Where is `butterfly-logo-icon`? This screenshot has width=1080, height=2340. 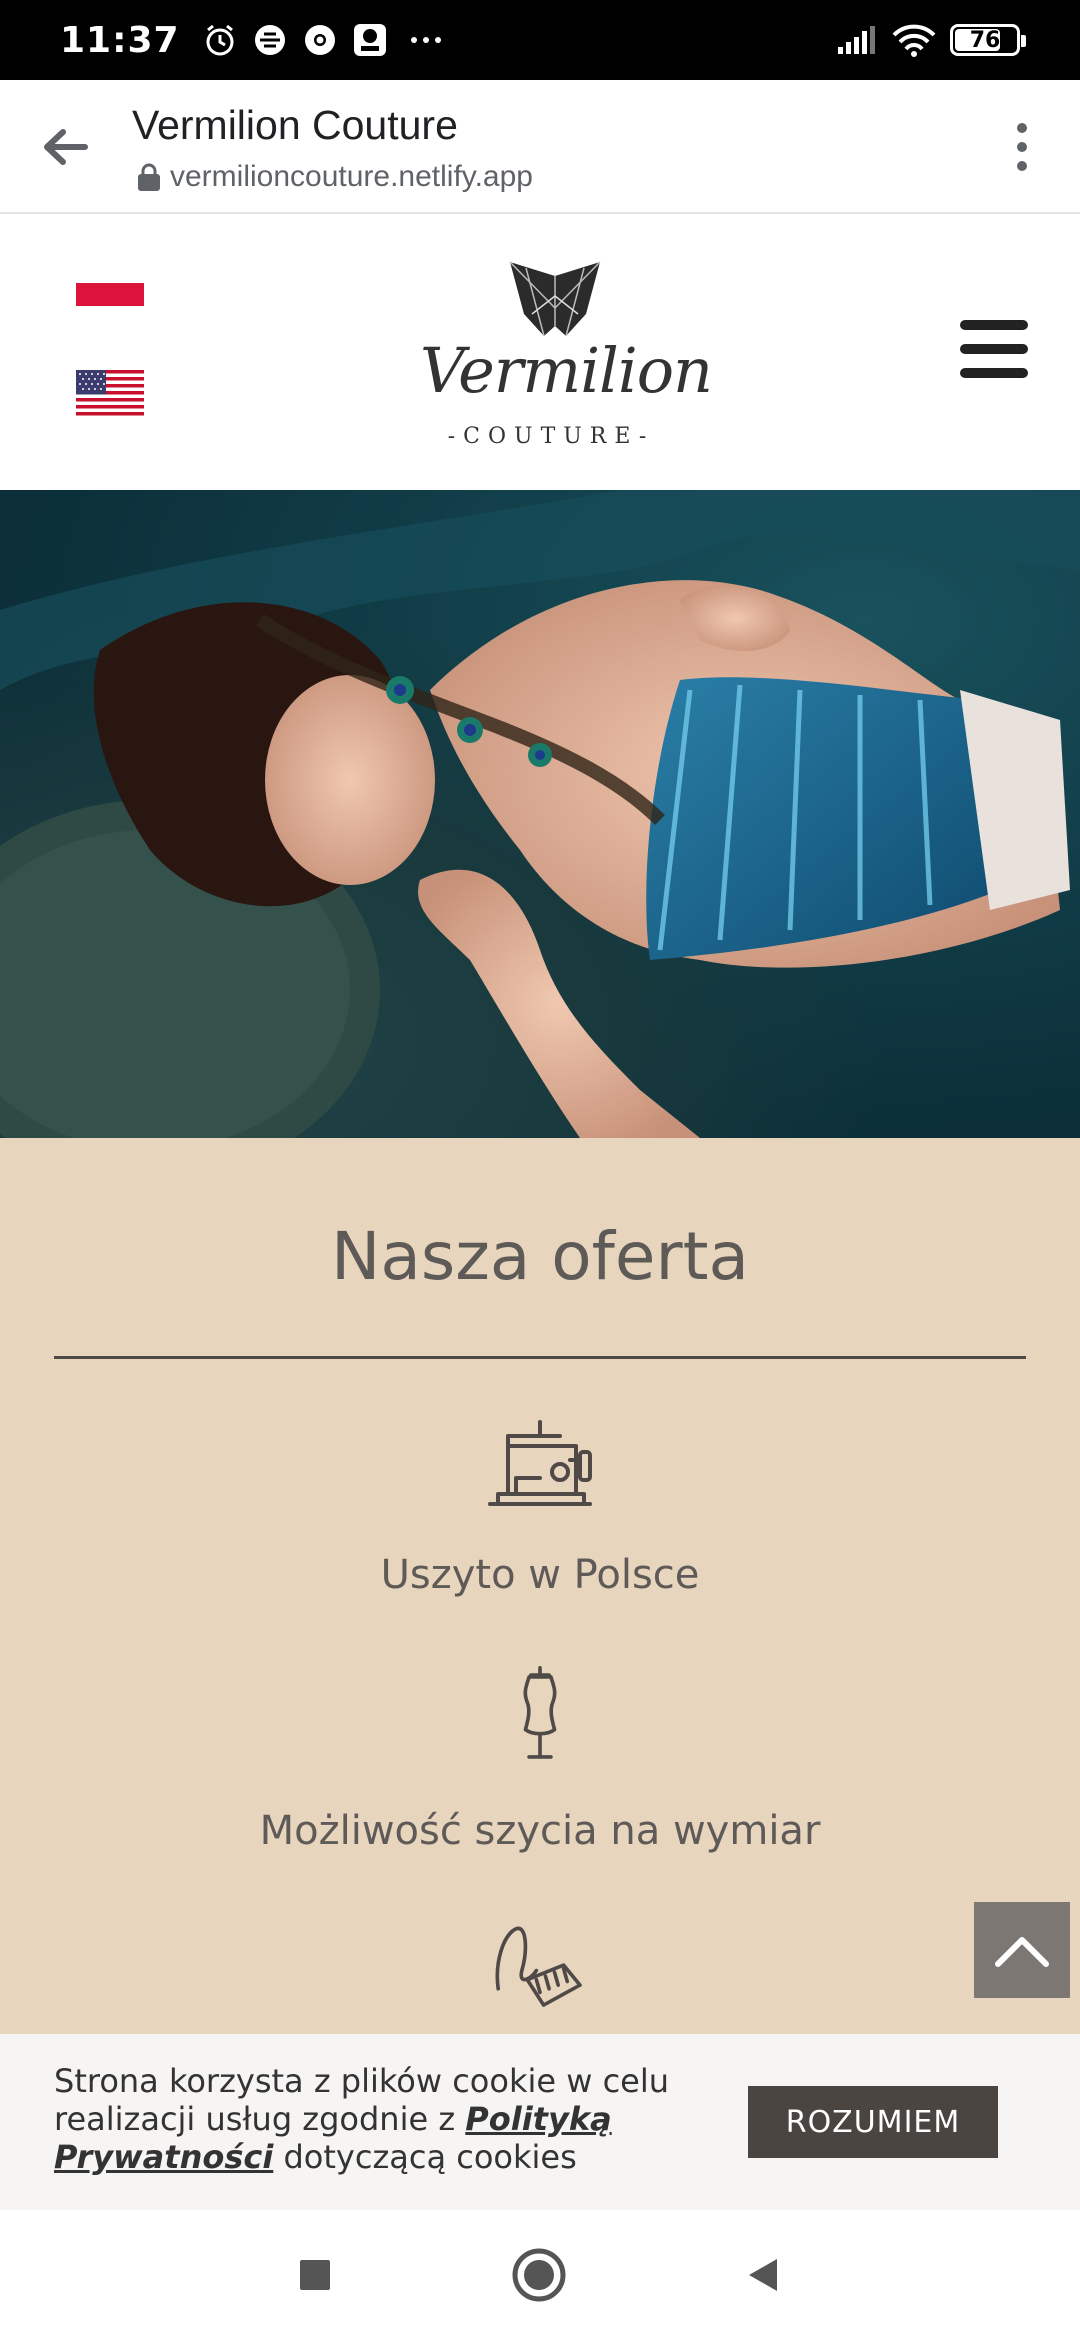
butterfly-logo-icon is located at coordinates (555, 299).